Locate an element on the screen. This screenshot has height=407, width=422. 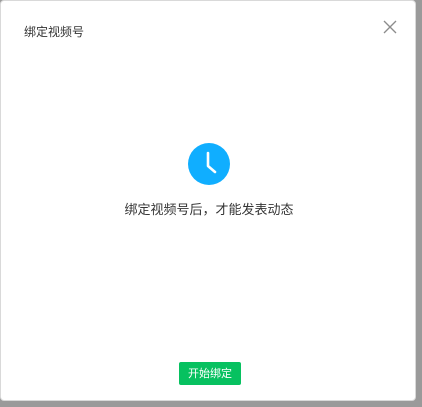
close-icon is located at coordinates (390, 27).